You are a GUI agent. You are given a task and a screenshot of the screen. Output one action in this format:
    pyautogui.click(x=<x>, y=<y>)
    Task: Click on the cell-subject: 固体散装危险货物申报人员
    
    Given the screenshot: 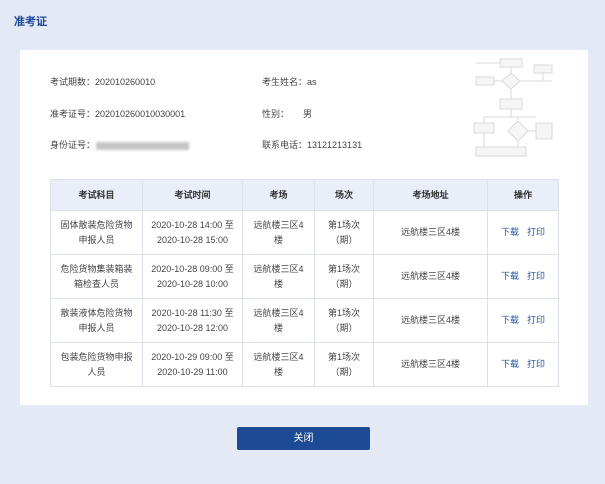 What is the action you would take?
    pyautogui.click(x=96, y=232)
    